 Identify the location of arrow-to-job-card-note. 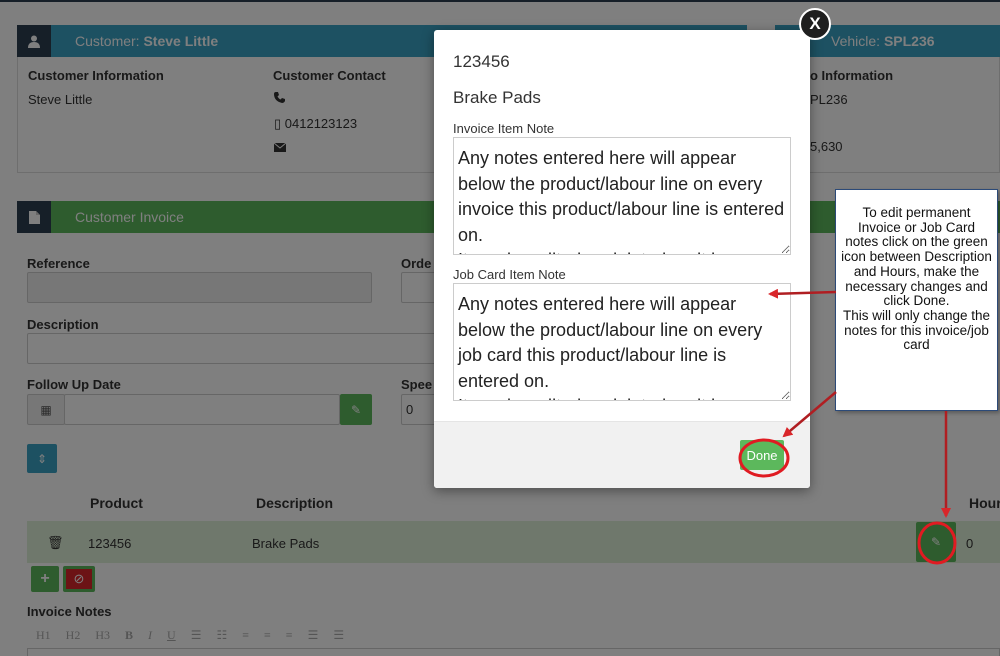
(802, 293).